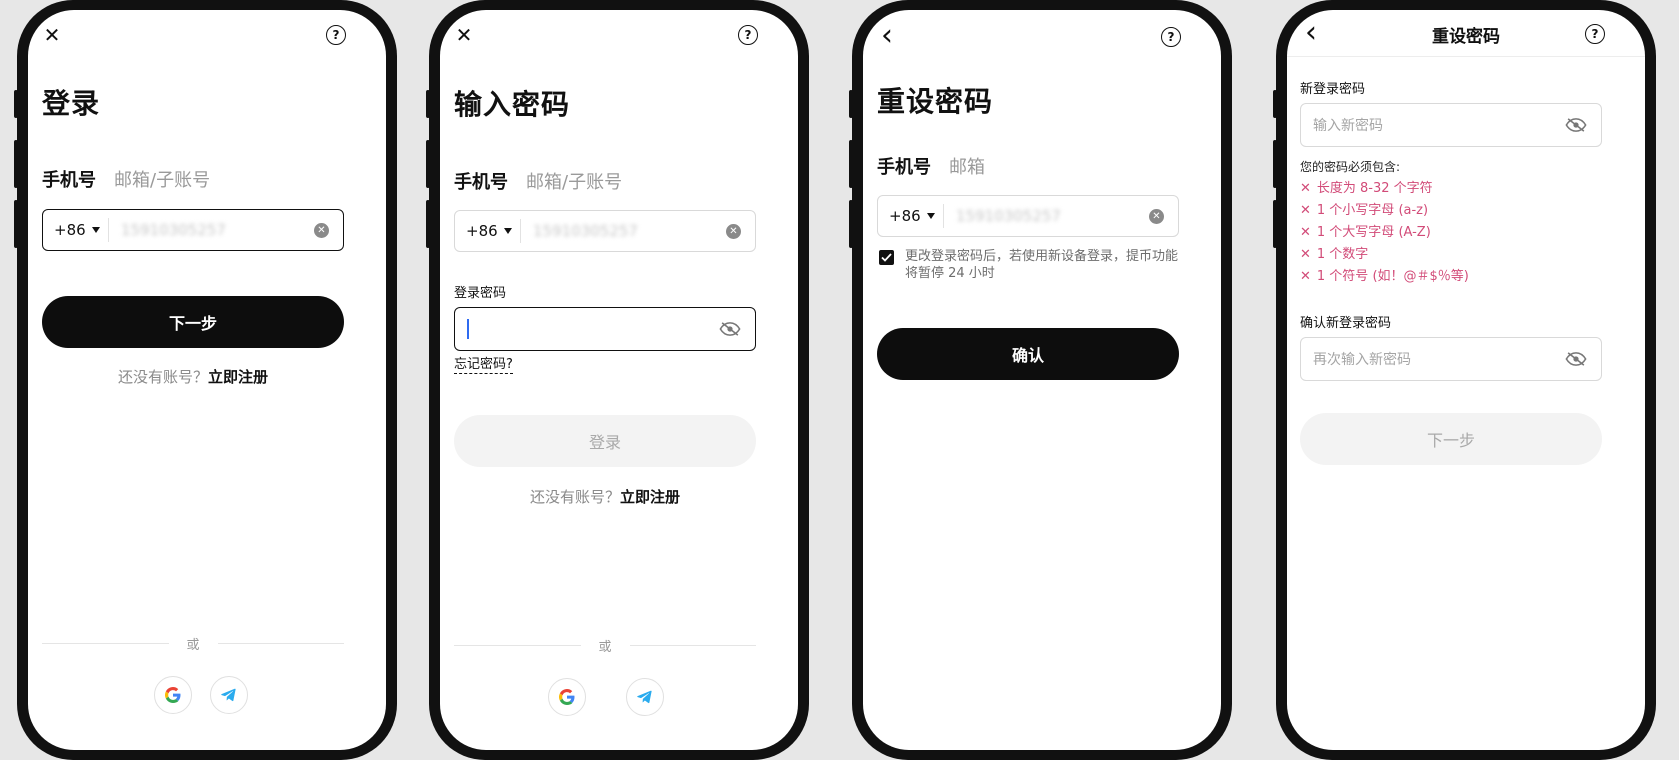  What do you see at coordinates (512, 104) in the screenshot?
I see `page-title: 输入密码` at bounding box center [512, 104].